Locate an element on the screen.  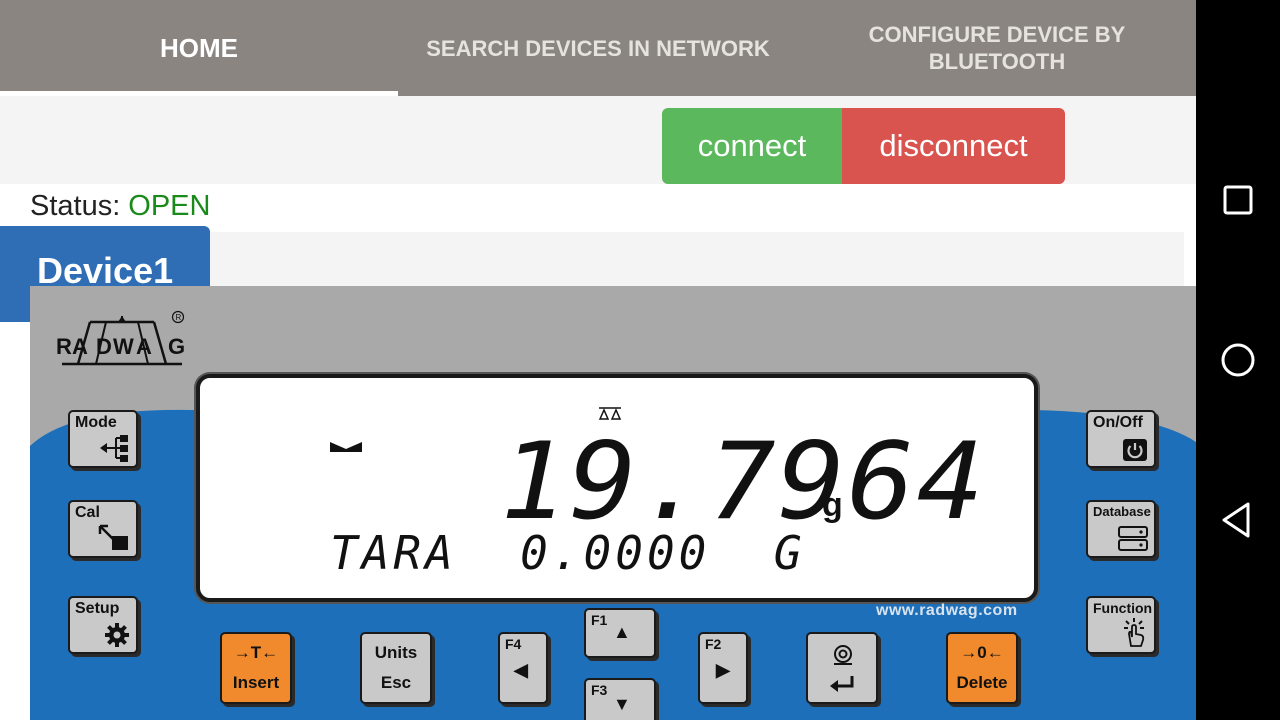
cal-key-label: Cal is located at coordinates (87, 512).